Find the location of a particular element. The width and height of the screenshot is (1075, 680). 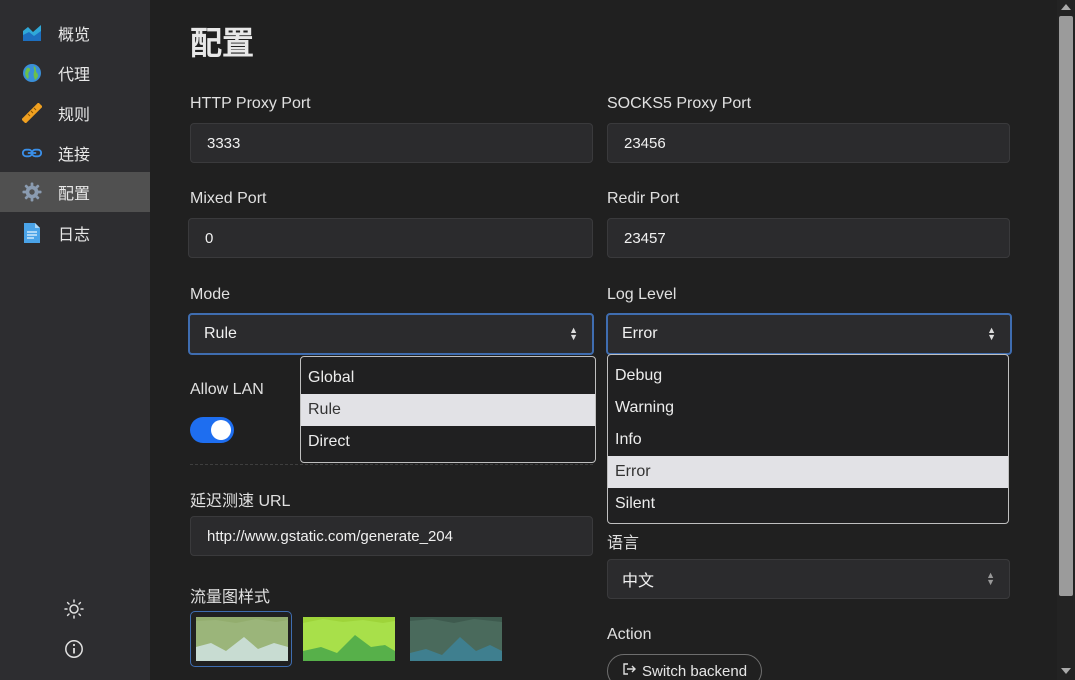

info-icon is located at coordinates (74, 649).